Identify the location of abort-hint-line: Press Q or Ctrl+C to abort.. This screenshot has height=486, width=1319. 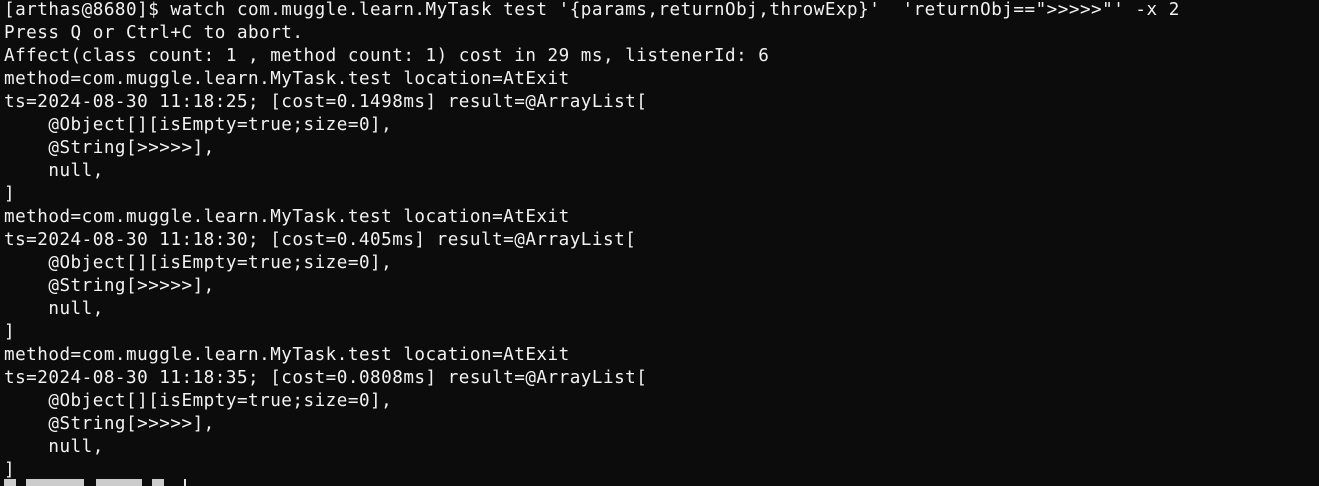
(154, 33).